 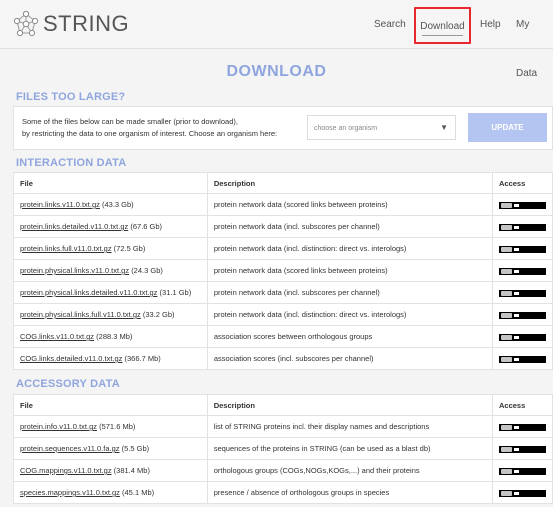 I want to click on file-download-link: species.mappings.v11.0.txt.gz, so click(x=70, y=492).